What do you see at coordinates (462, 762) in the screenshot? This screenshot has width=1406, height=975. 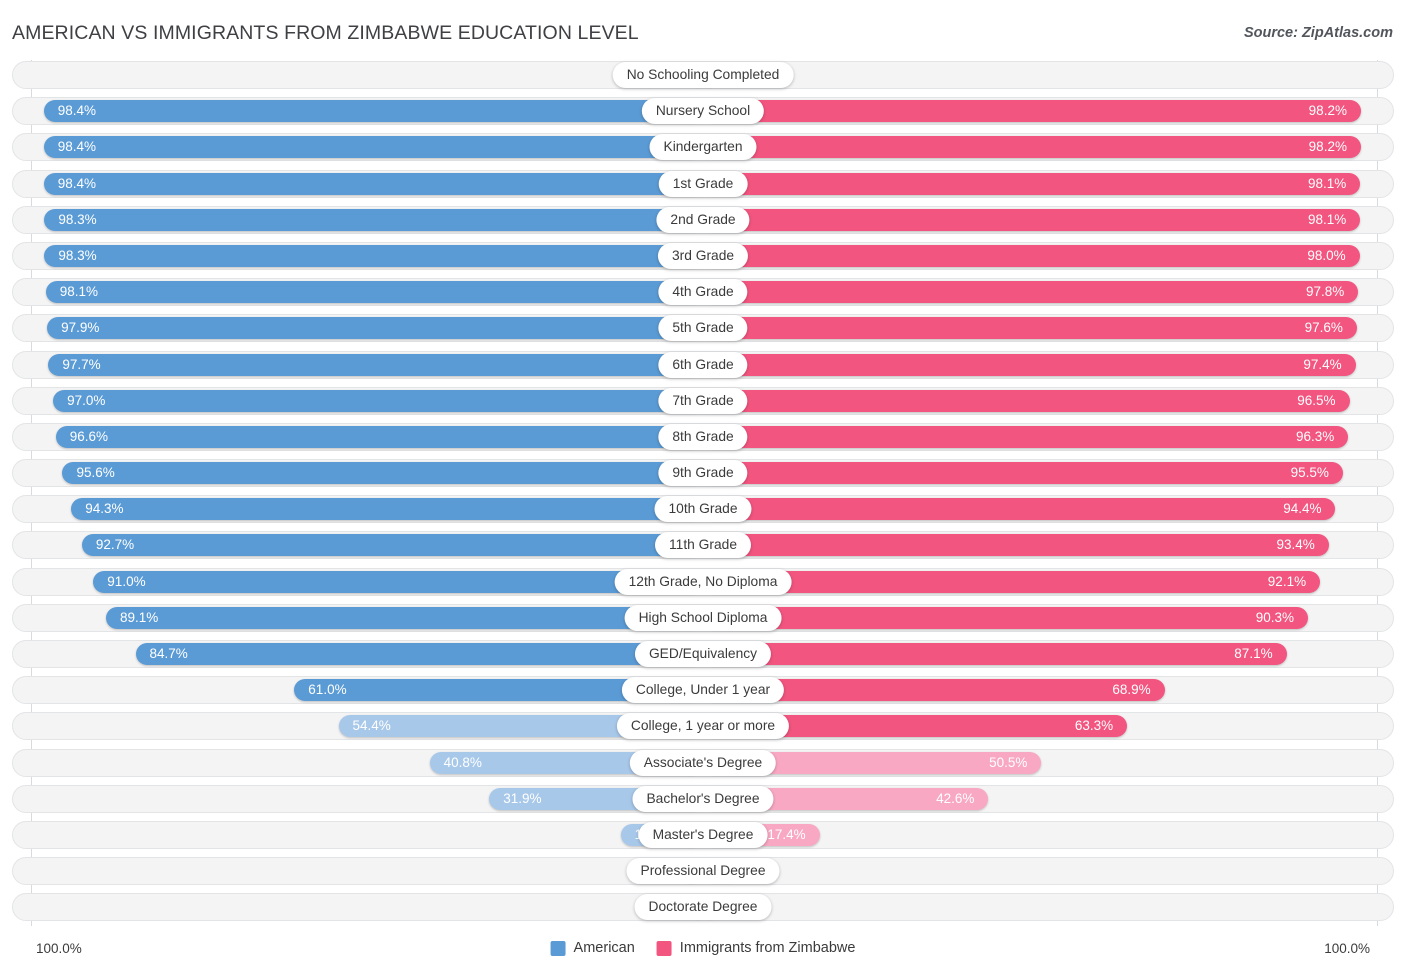 I see `american-value: 40.8%` at bounding box center [462, 762].